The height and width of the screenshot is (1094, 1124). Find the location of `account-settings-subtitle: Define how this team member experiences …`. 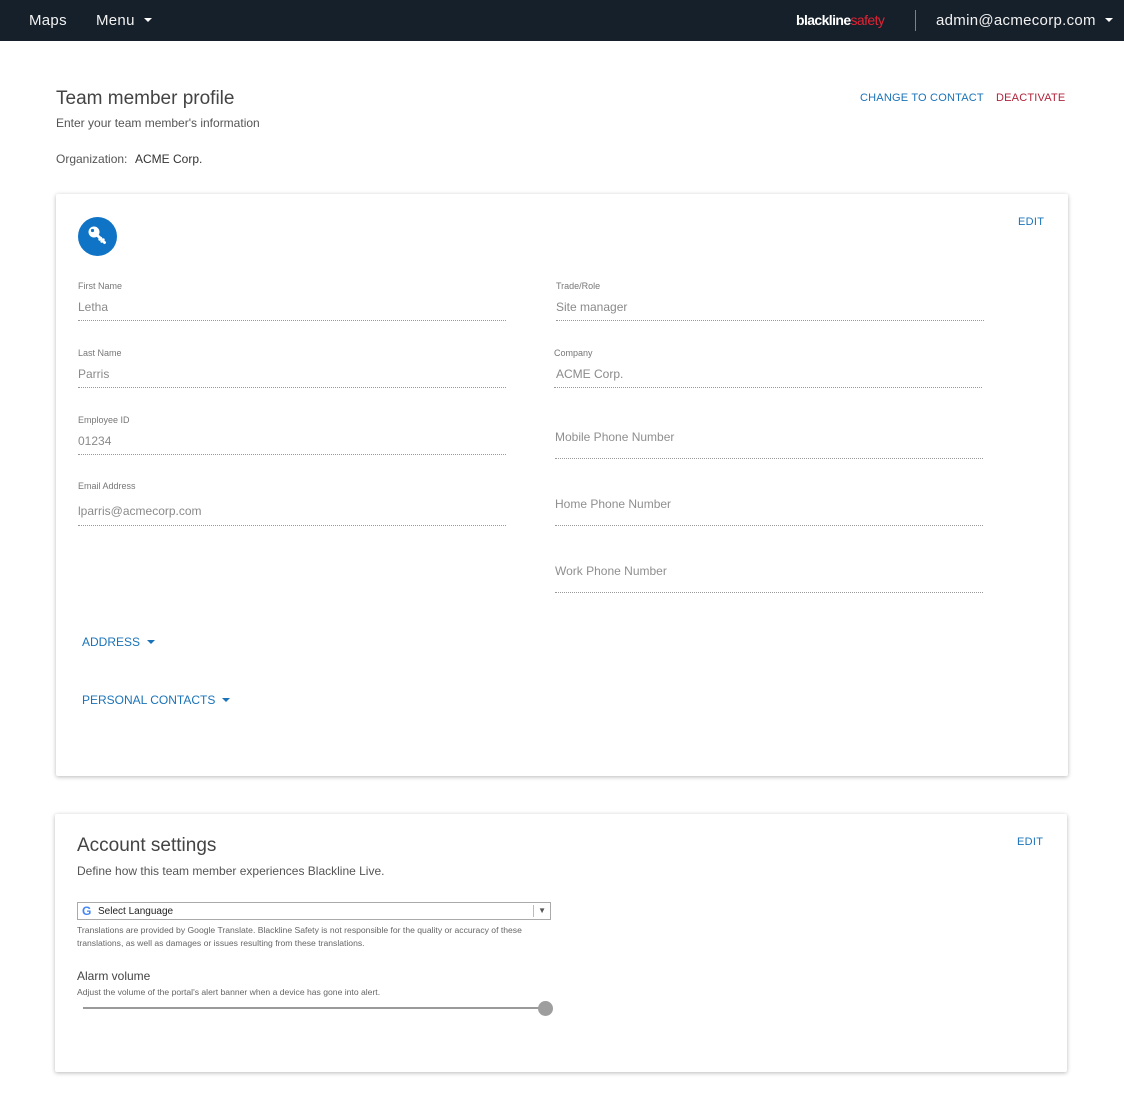

account-settings-subtitle: Define how this team member experiences … is located at coordinates (231, 871).